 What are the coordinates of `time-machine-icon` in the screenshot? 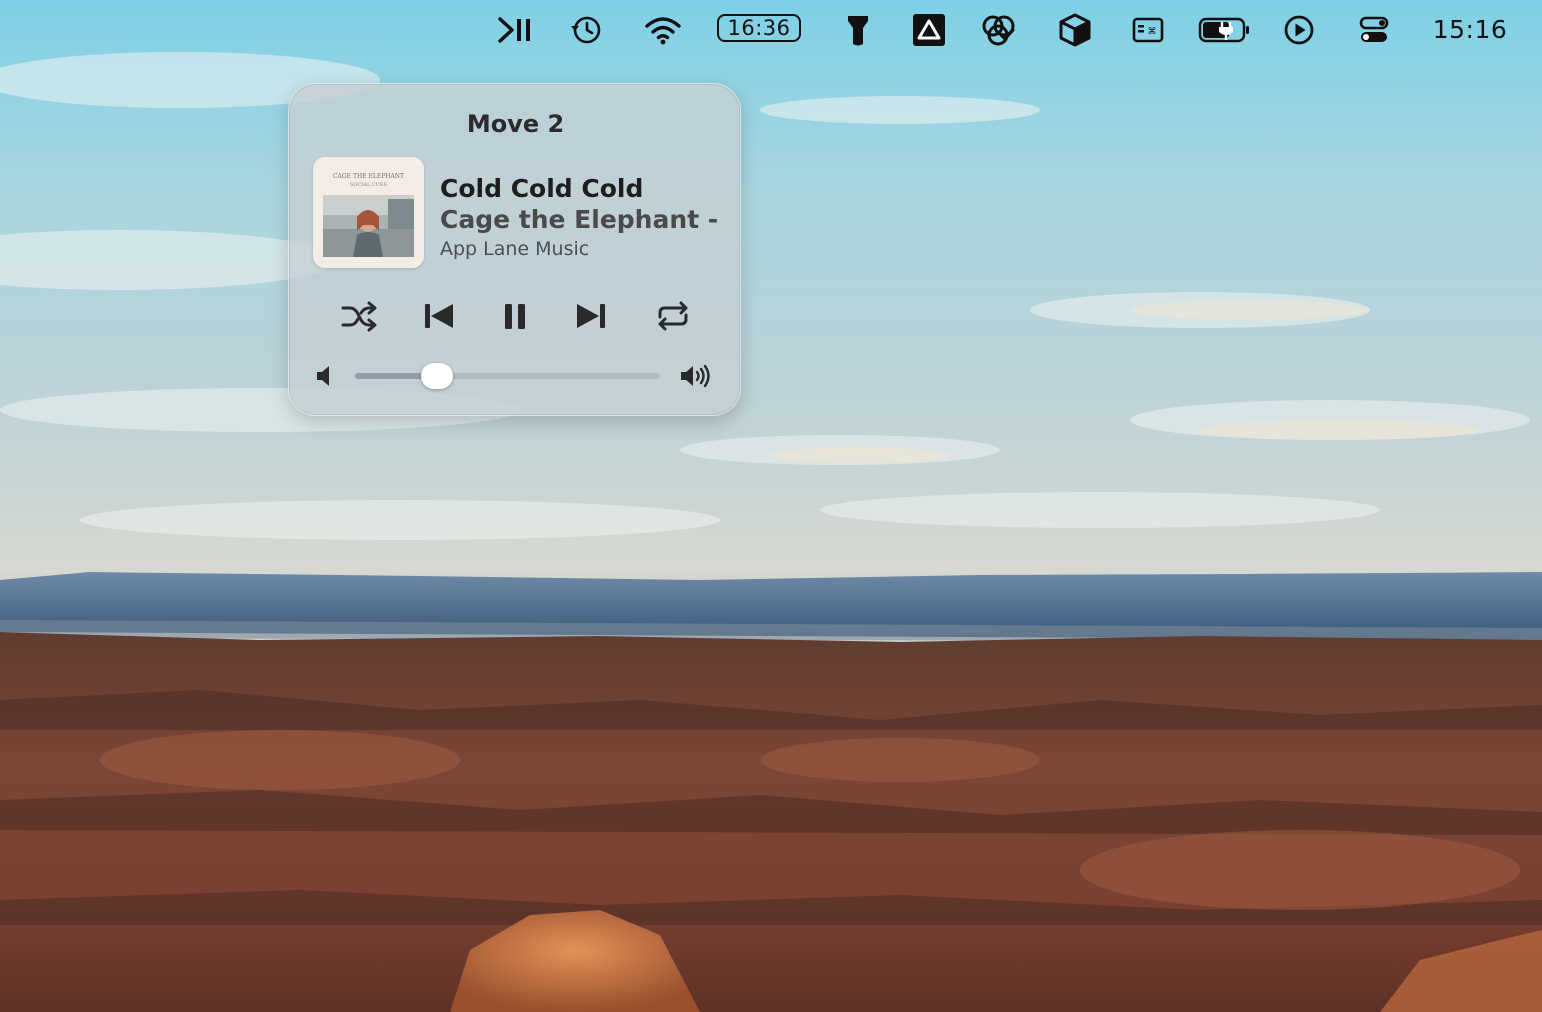 It's located at (586, 30).